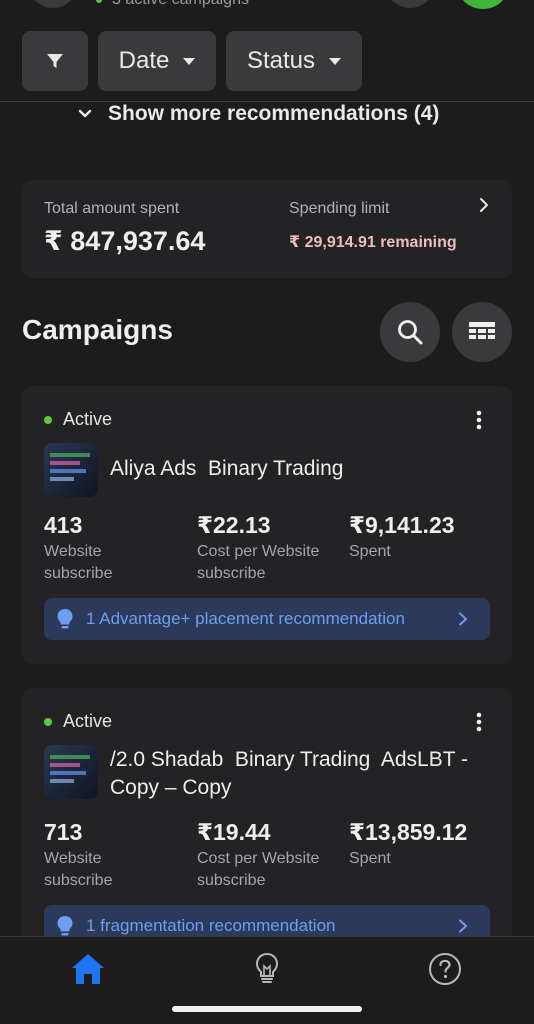 Image resolution: width=534 pixels, height=1024 pixels. I want to click on help-icon, so click(445, 969).